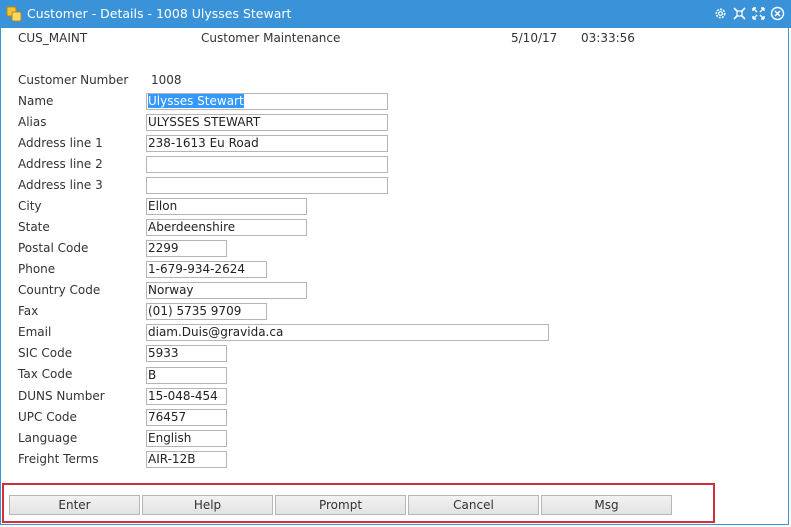  What do you see at coordinates (166, 80) in the screenshot?
I see `customer-number-value: 1008` at bounding box center [166, 80].